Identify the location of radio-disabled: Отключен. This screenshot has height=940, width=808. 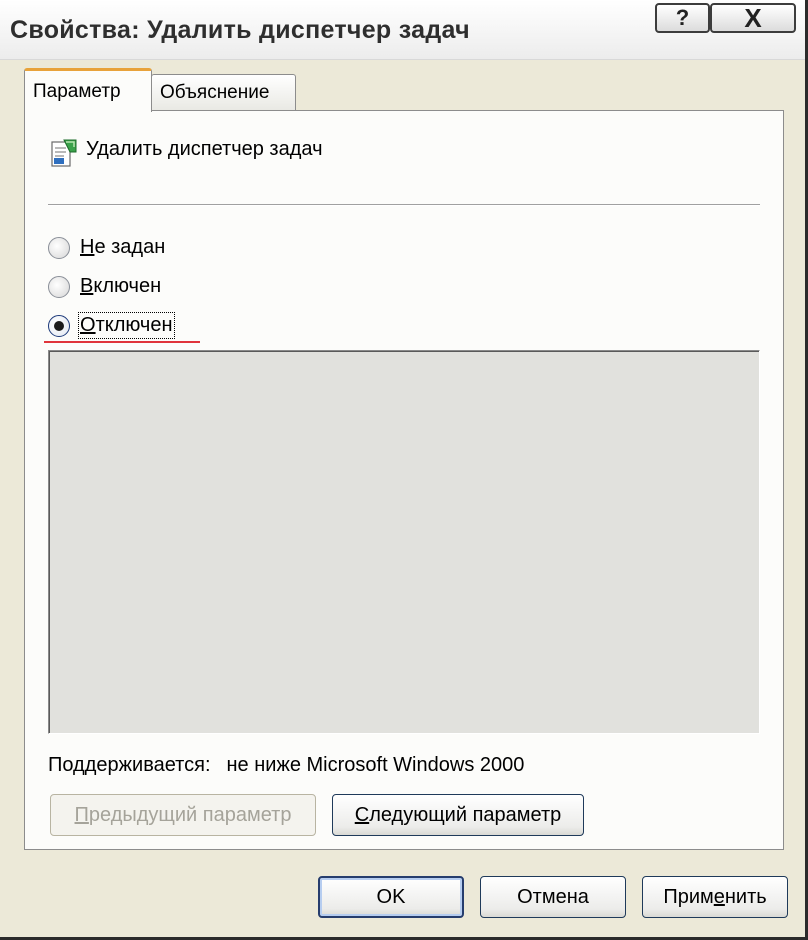
(111, 325).